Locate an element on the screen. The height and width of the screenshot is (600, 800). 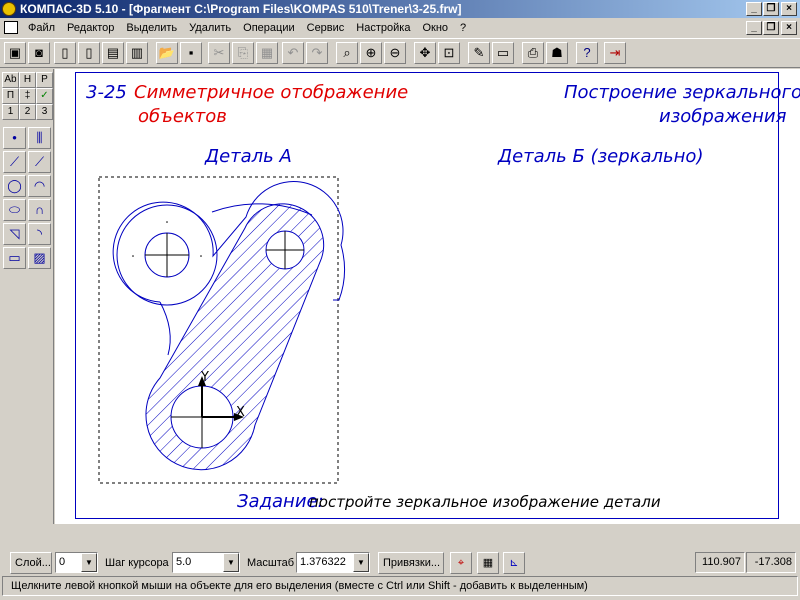
detail-a-label: Деталь А is located at coordinates (248, 156).